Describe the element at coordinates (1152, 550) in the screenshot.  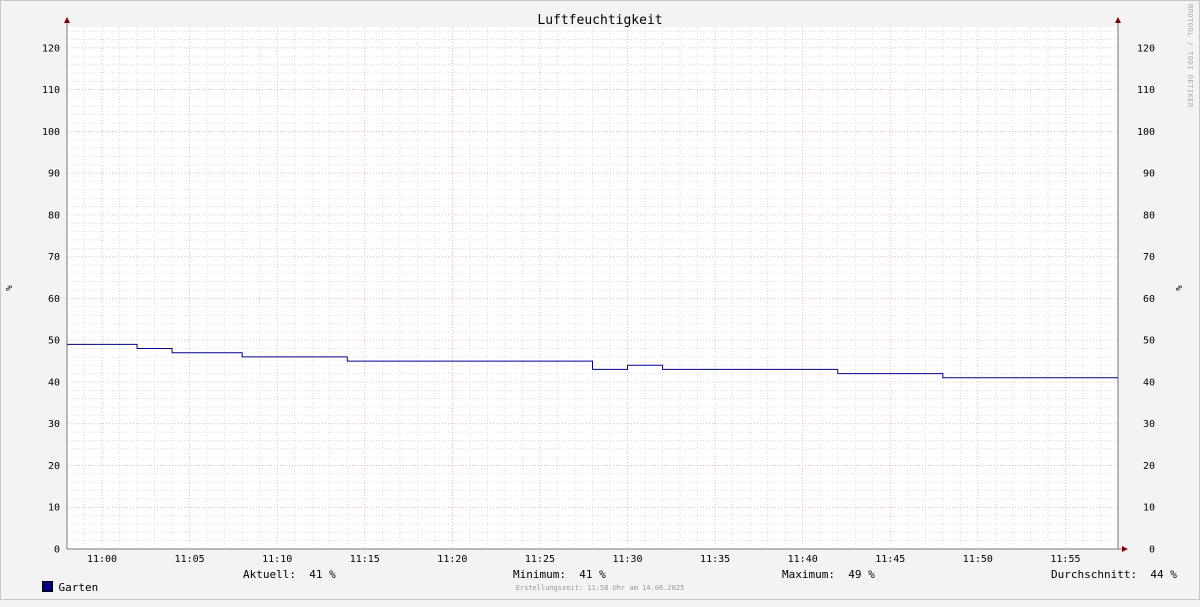
I see `y-tick-label-right: 0` at that location.